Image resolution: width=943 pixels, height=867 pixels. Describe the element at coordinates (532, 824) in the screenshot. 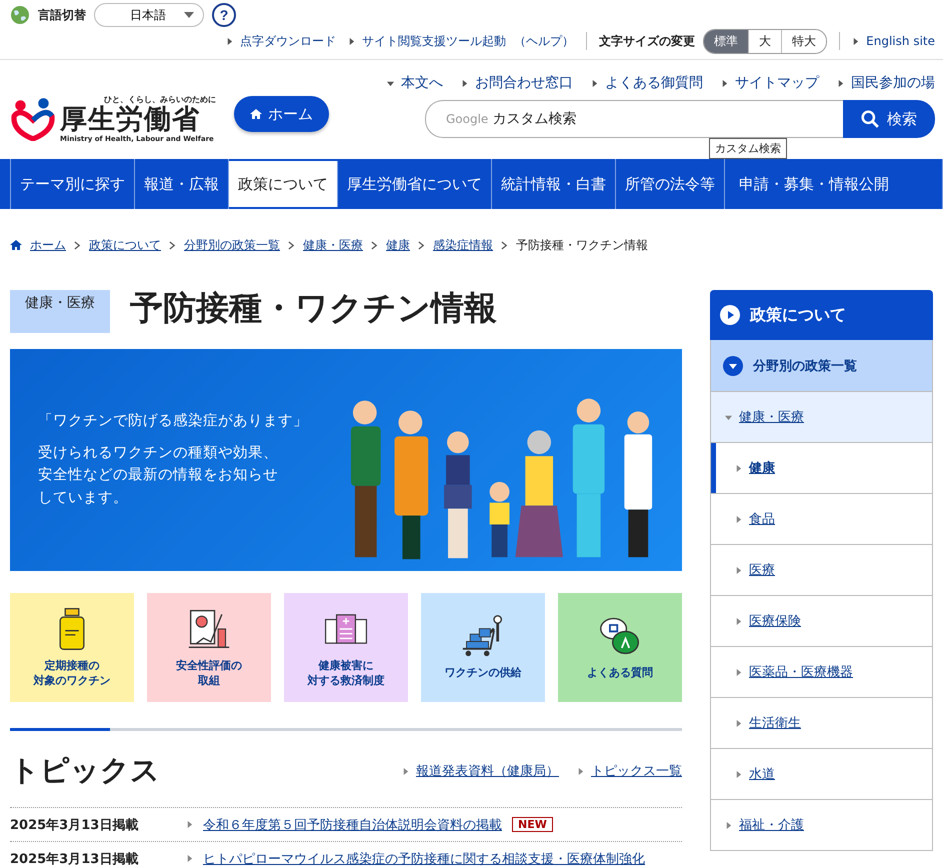

I see `new-badge: NEW` at that location.